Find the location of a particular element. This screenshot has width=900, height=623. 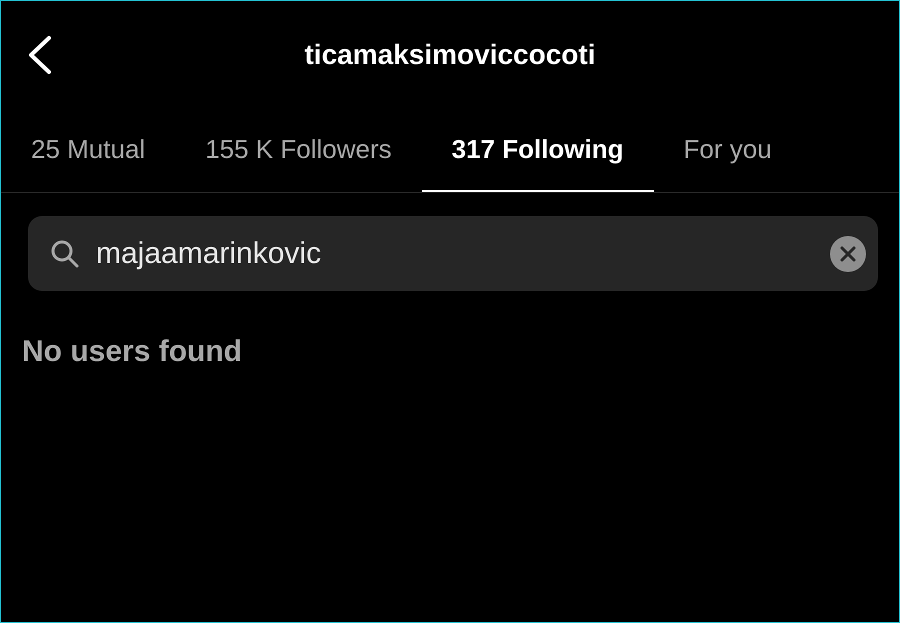

search-icon is located at coordinates (65, 253).